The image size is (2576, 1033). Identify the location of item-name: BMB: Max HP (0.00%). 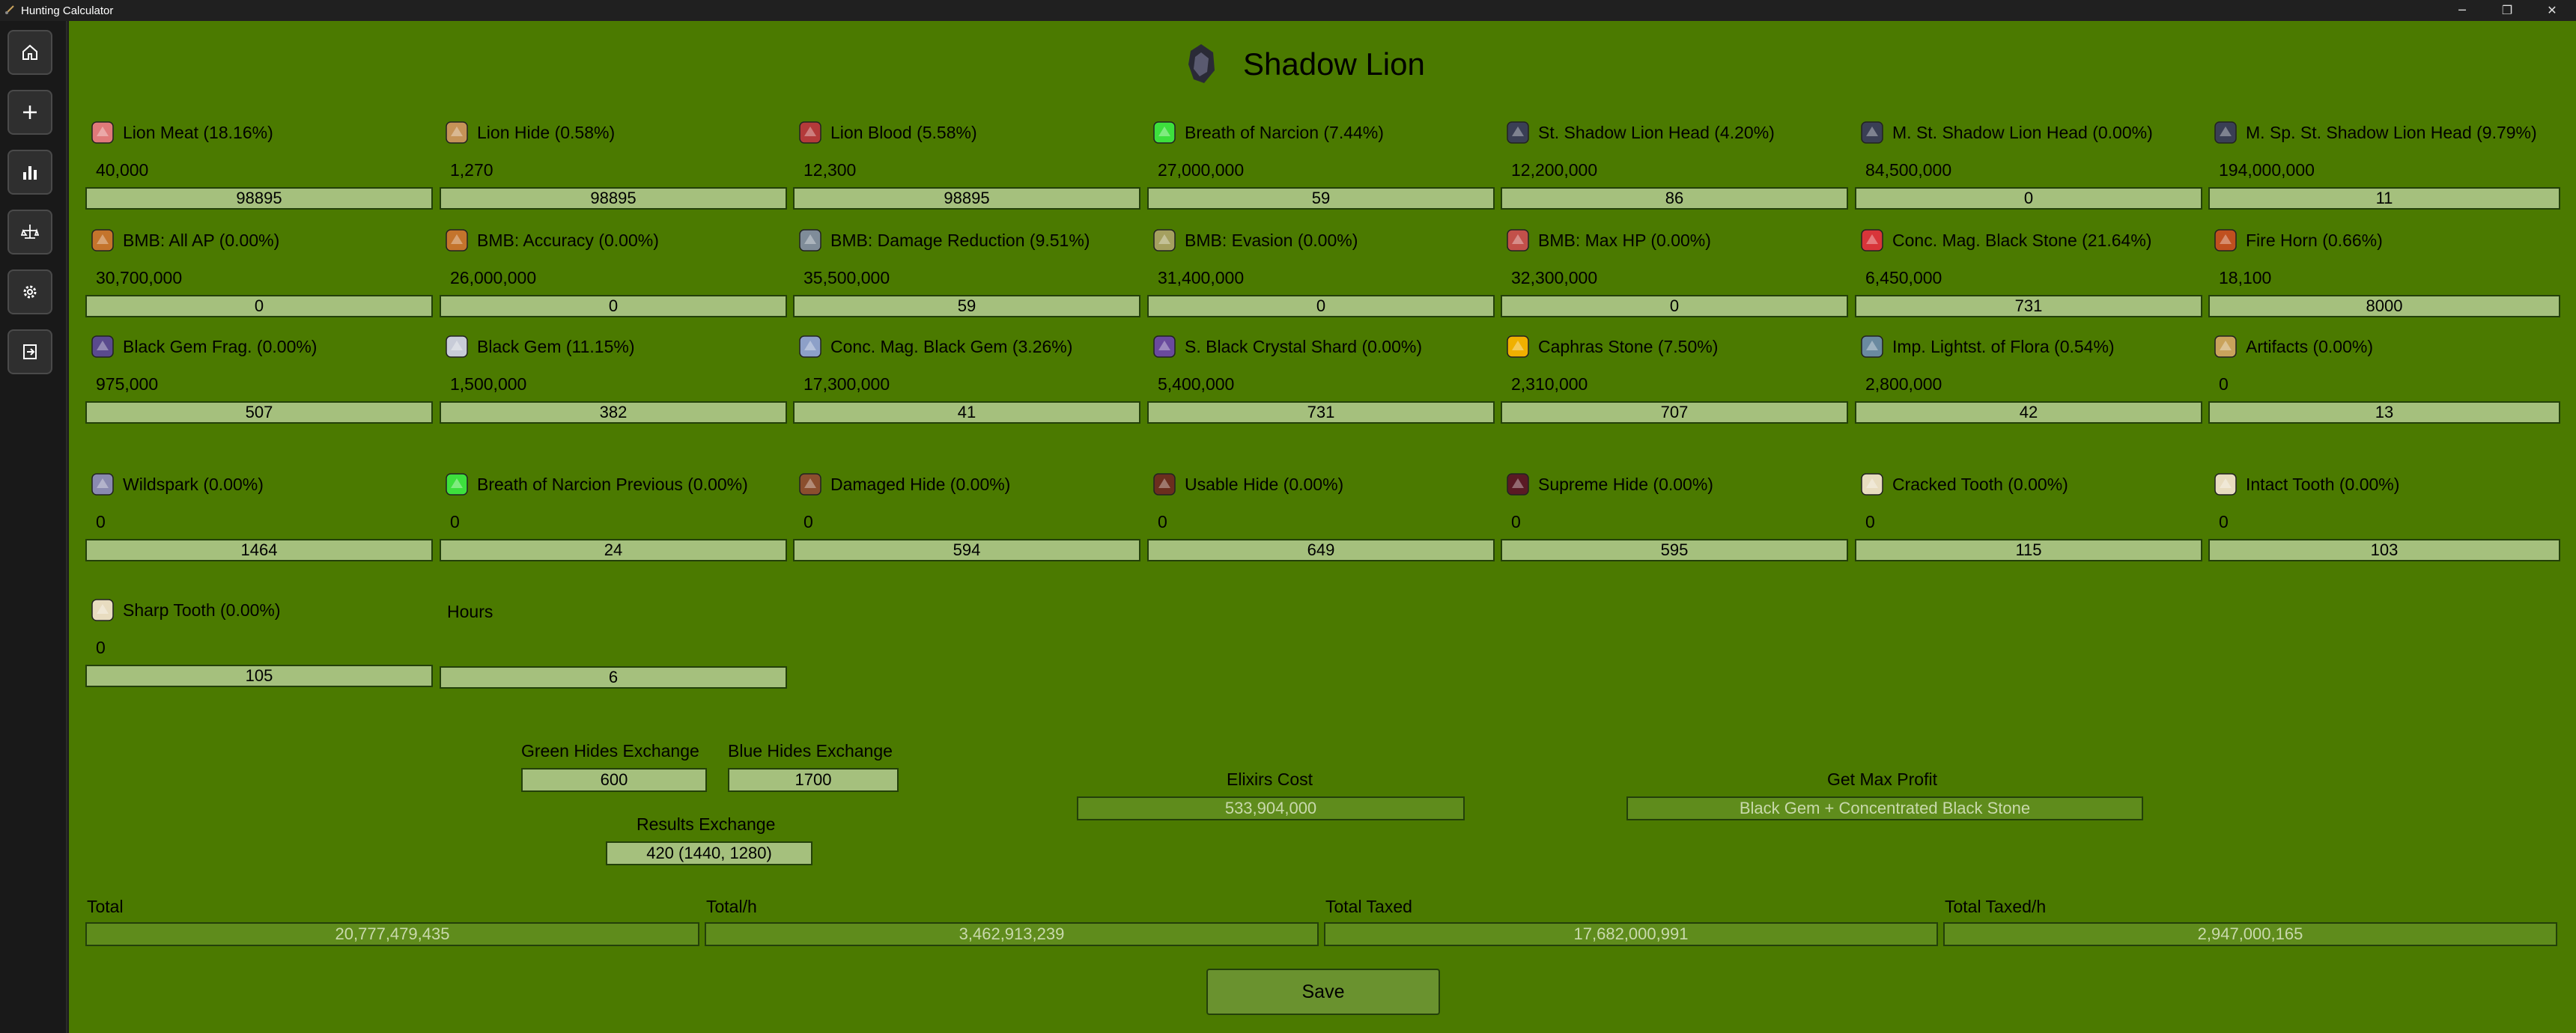
(1624, 240).